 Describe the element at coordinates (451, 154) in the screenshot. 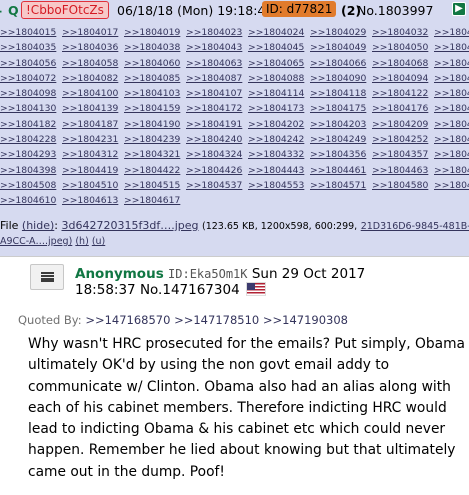

I see `backlink: >>1804380` at that location.